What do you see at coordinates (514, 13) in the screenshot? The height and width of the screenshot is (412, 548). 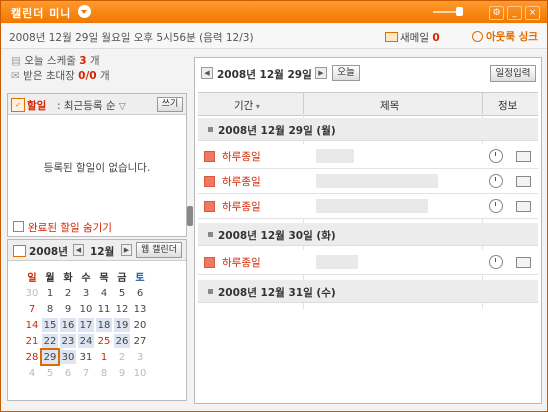 I see `minimize-button: _` at bounding box center [514, 13].